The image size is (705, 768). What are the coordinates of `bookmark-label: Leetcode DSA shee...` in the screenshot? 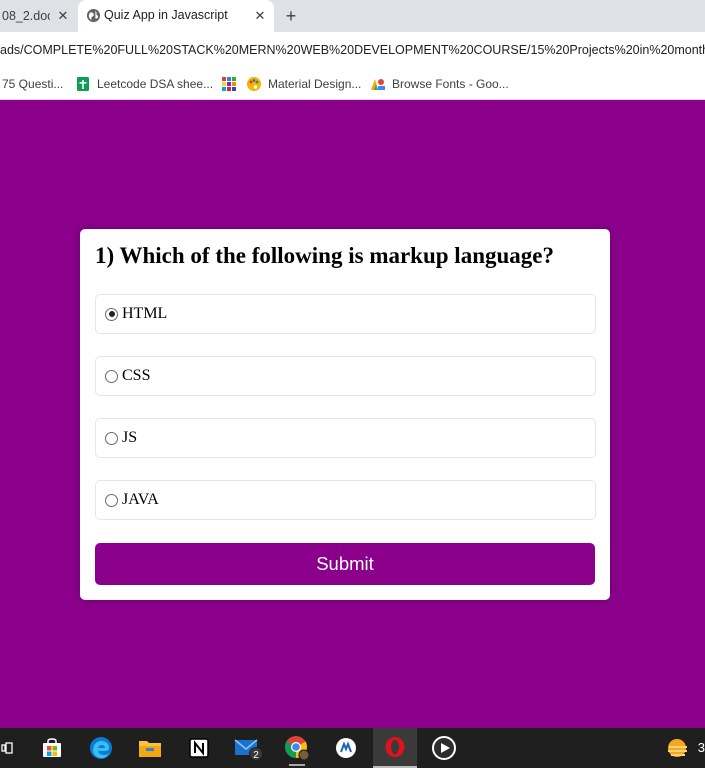 It's located at (155, 84).